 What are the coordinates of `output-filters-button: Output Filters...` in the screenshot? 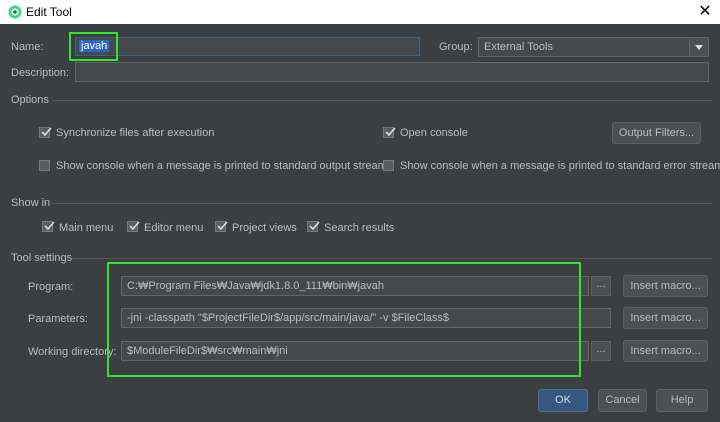 It's located at (656, 133).